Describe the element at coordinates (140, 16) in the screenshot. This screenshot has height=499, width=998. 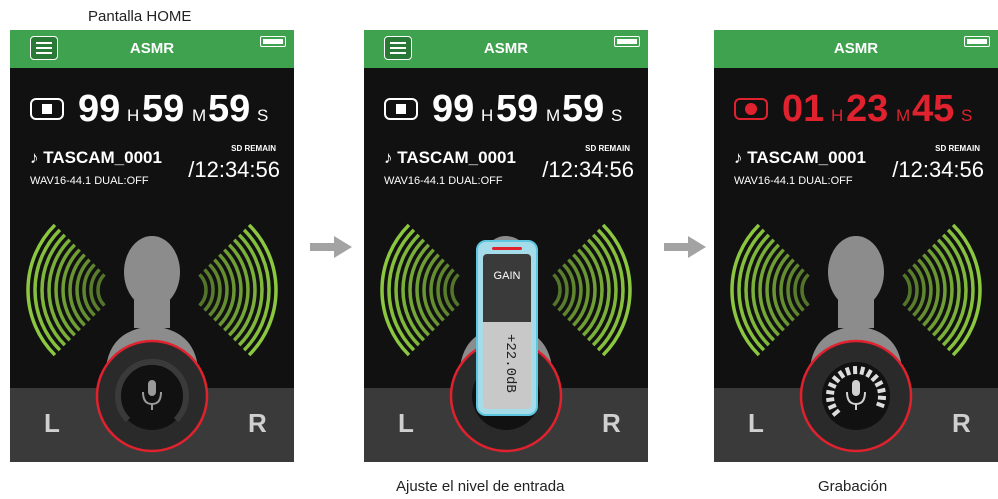
I see `caption-home: Pantalla HOME` at that location.